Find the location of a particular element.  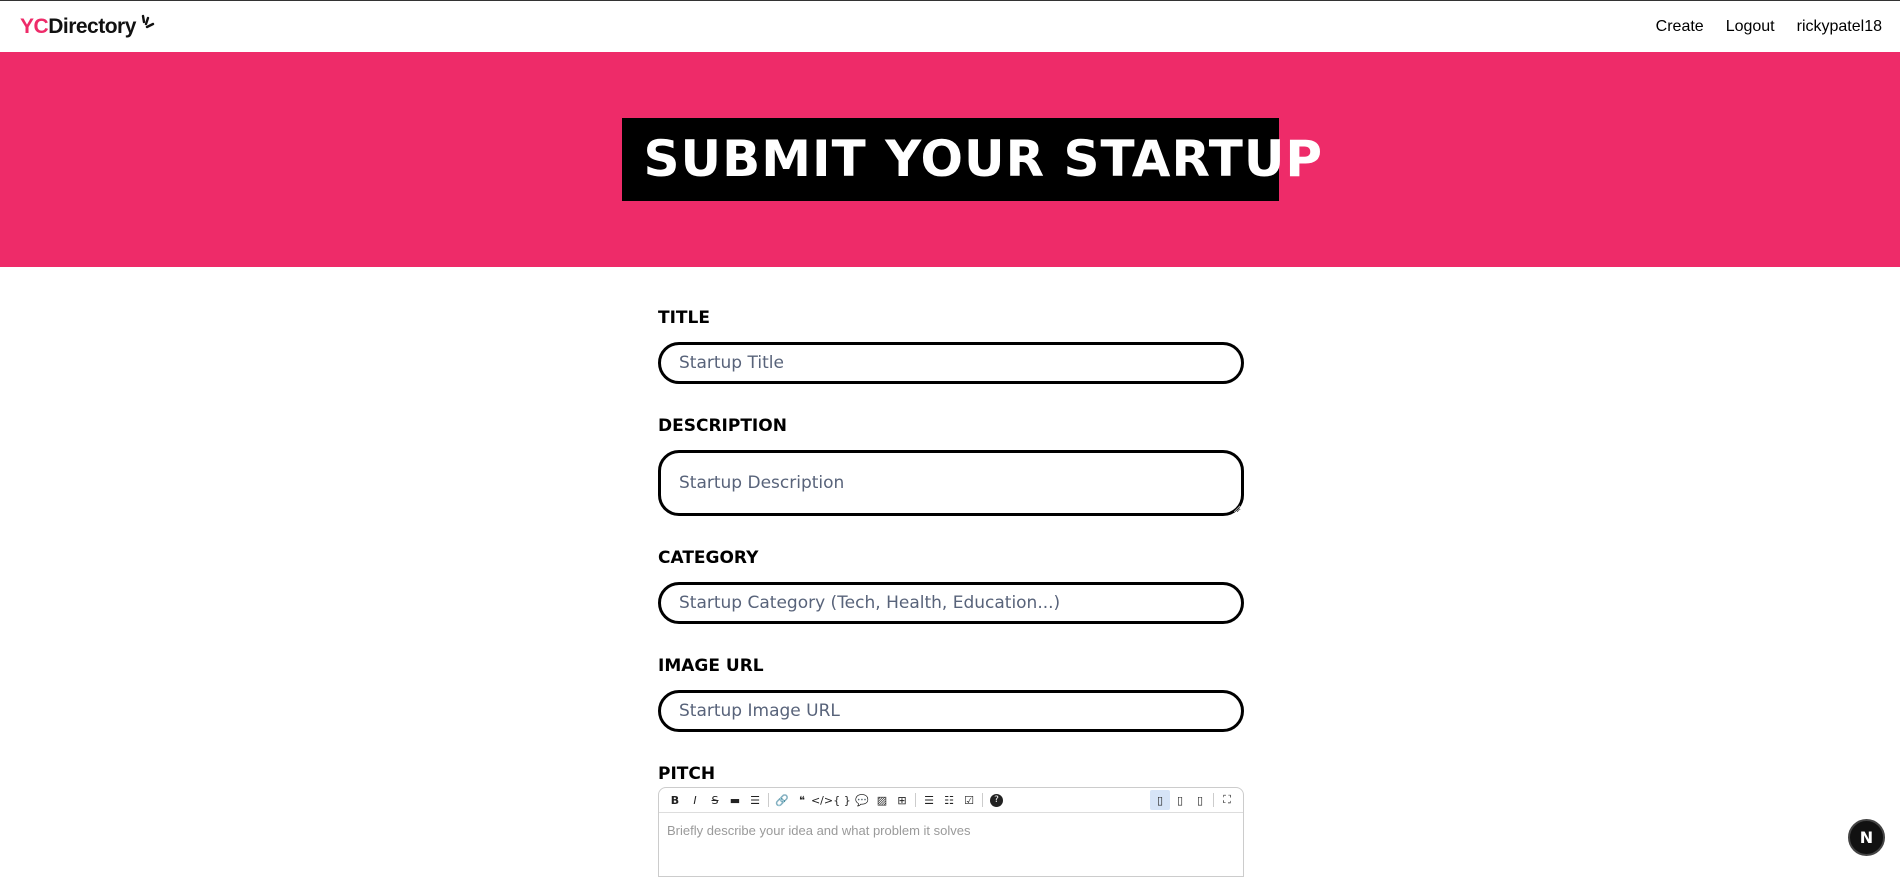

fullscreen-icon: ⛶ is located at coordinates (1227, 800).